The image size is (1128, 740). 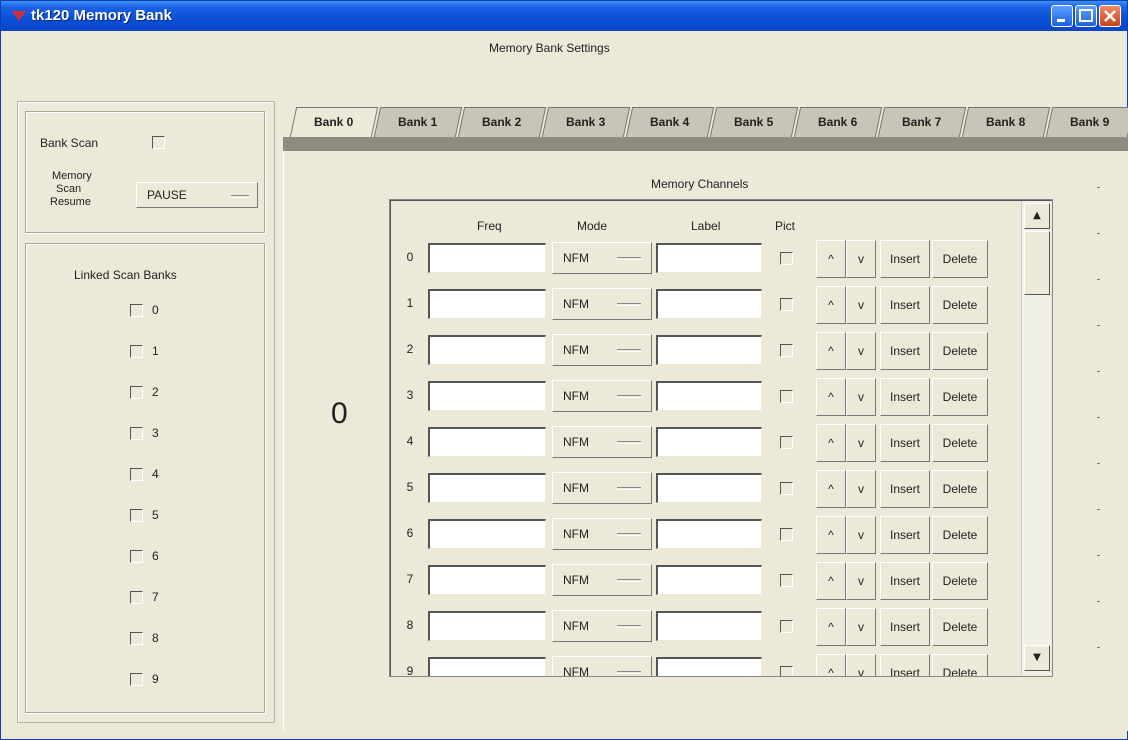 I want to click on tab-bank-2: Bank 2, so click(x=502, y=122).